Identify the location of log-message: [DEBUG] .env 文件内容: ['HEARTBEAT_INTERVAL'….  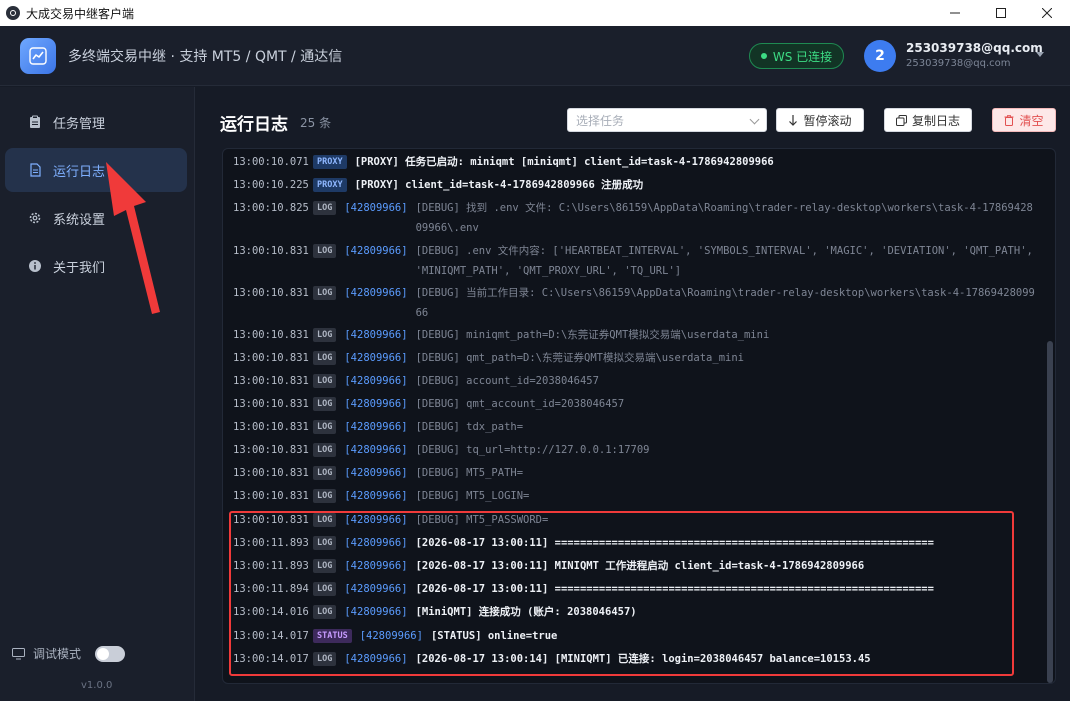
(724, 261).